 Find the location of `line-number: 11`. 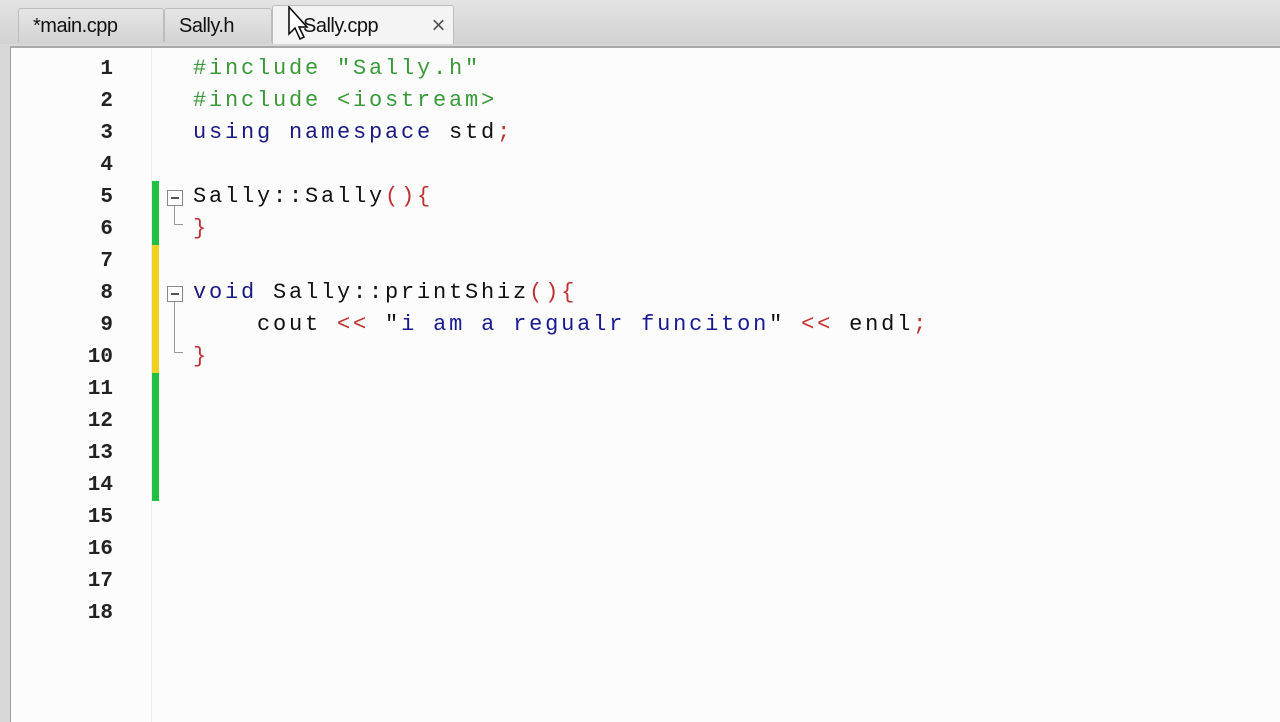

line-number: 11 is located at coordinates (100, 389).